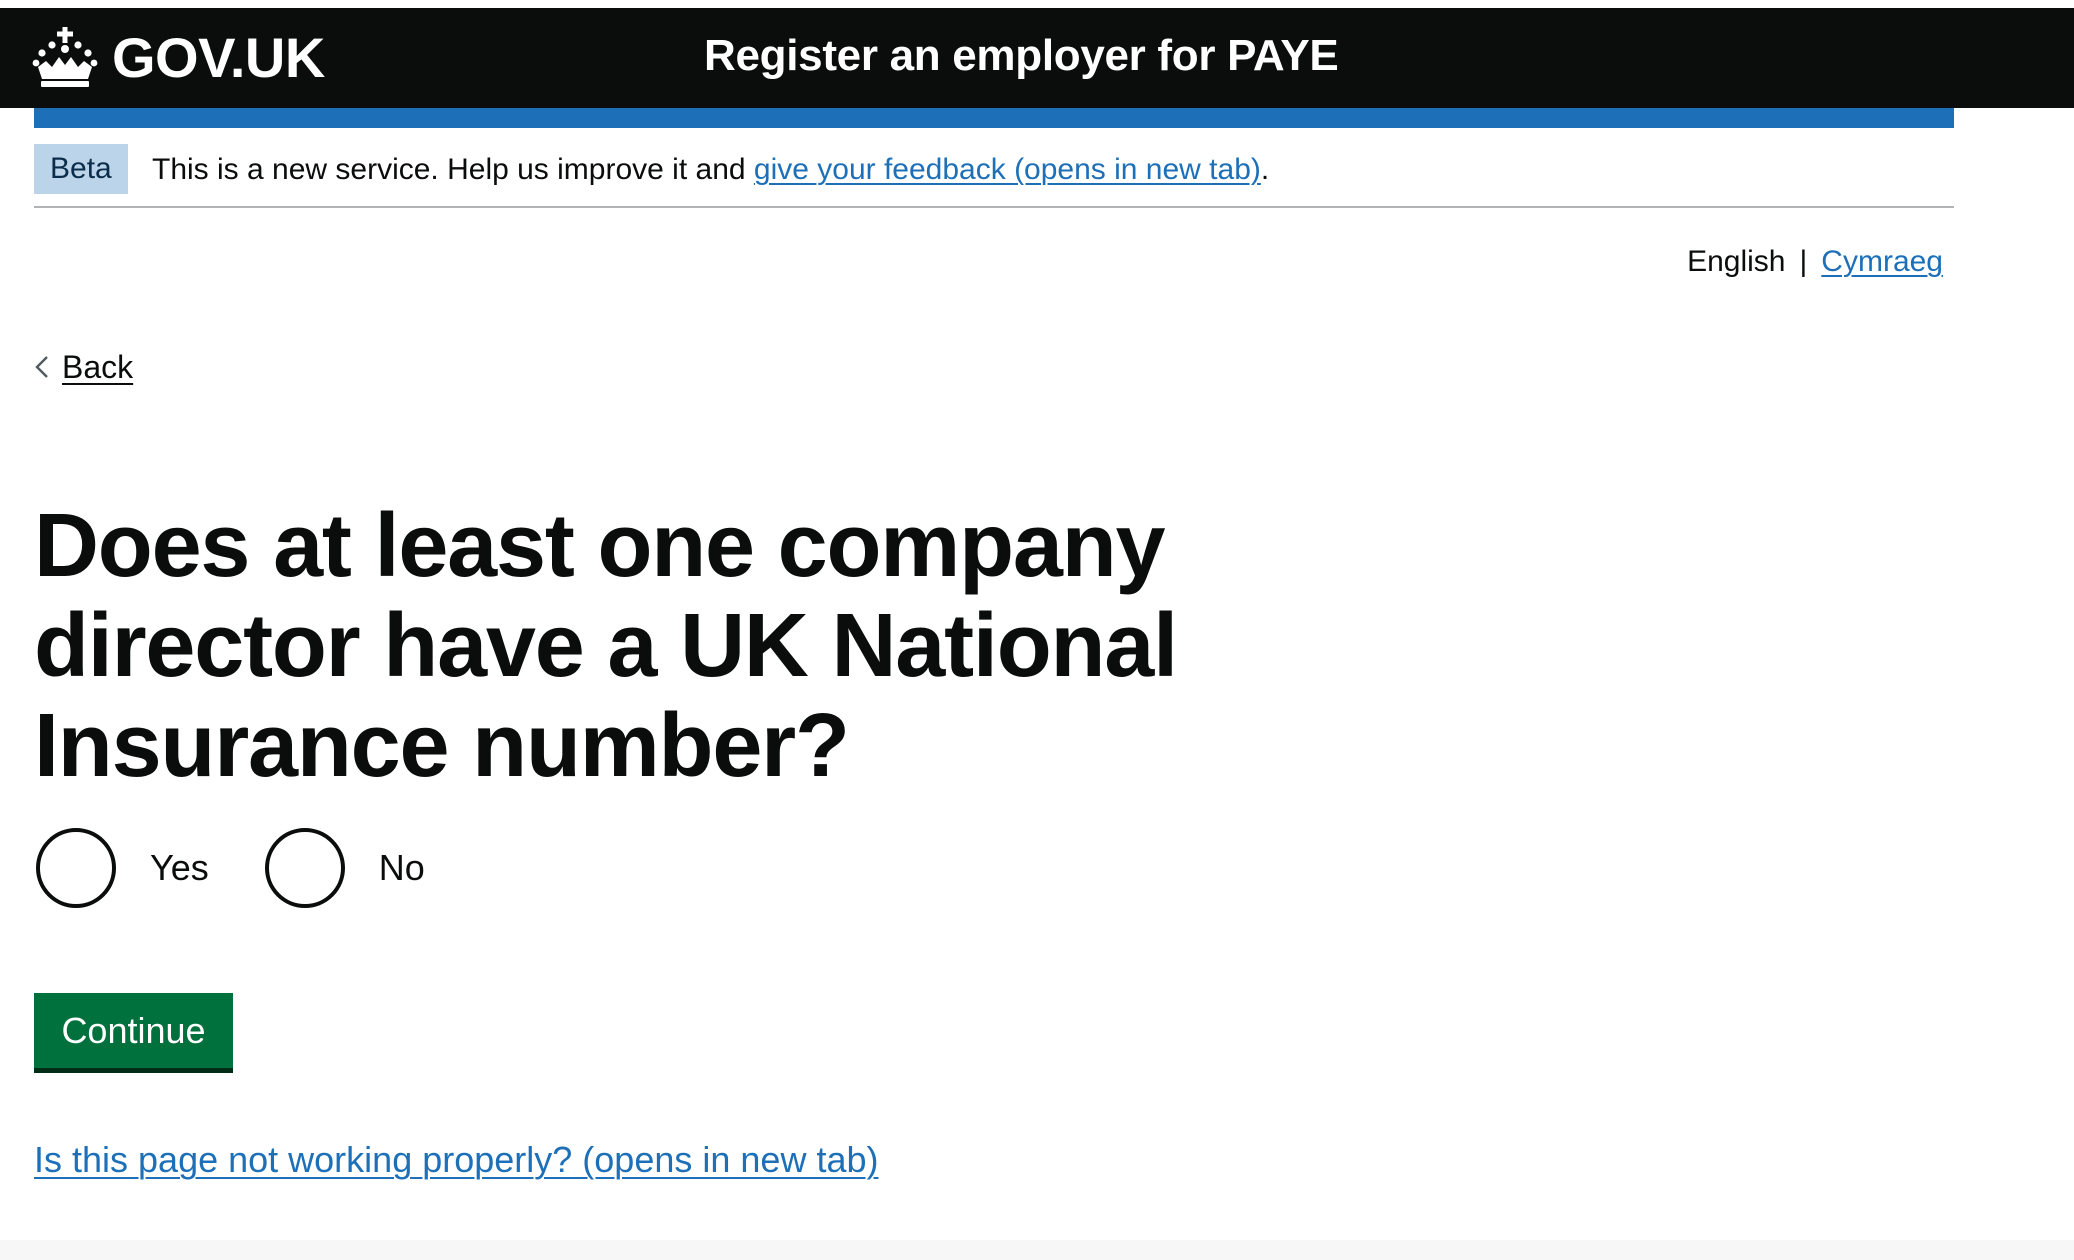 The height and width of the screenshot is (1260, 2074). I want to click on chevron-left-icon, so click(41, 367).